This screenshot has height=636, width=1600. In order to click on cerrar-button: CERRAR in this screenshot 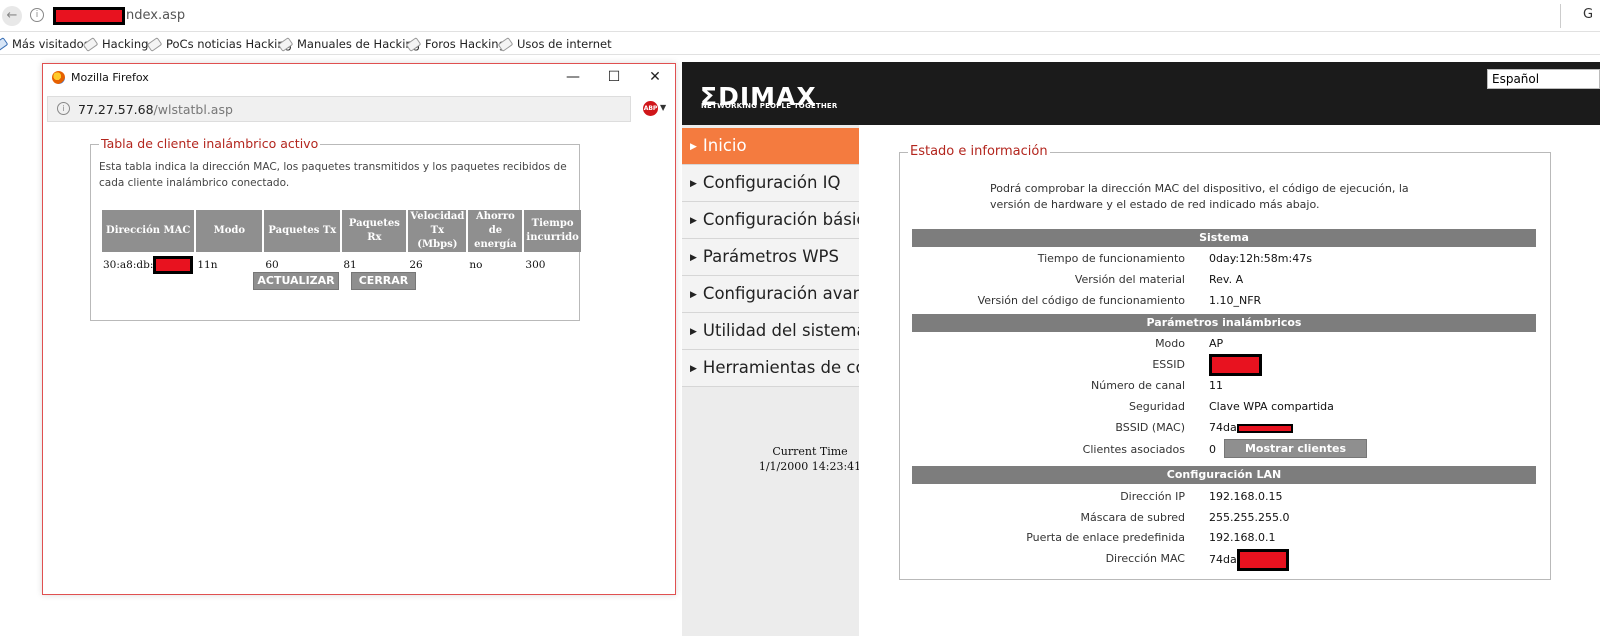, I will do `click(383, 281)`.